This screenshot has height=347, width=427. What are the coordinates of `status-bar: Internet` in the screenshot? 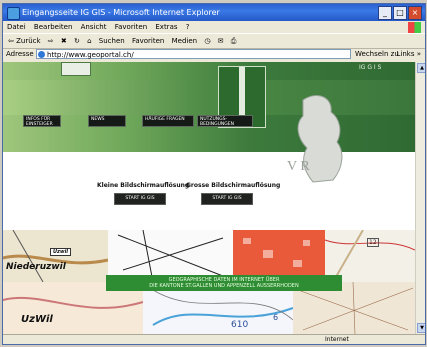 It's located at (214, 339).